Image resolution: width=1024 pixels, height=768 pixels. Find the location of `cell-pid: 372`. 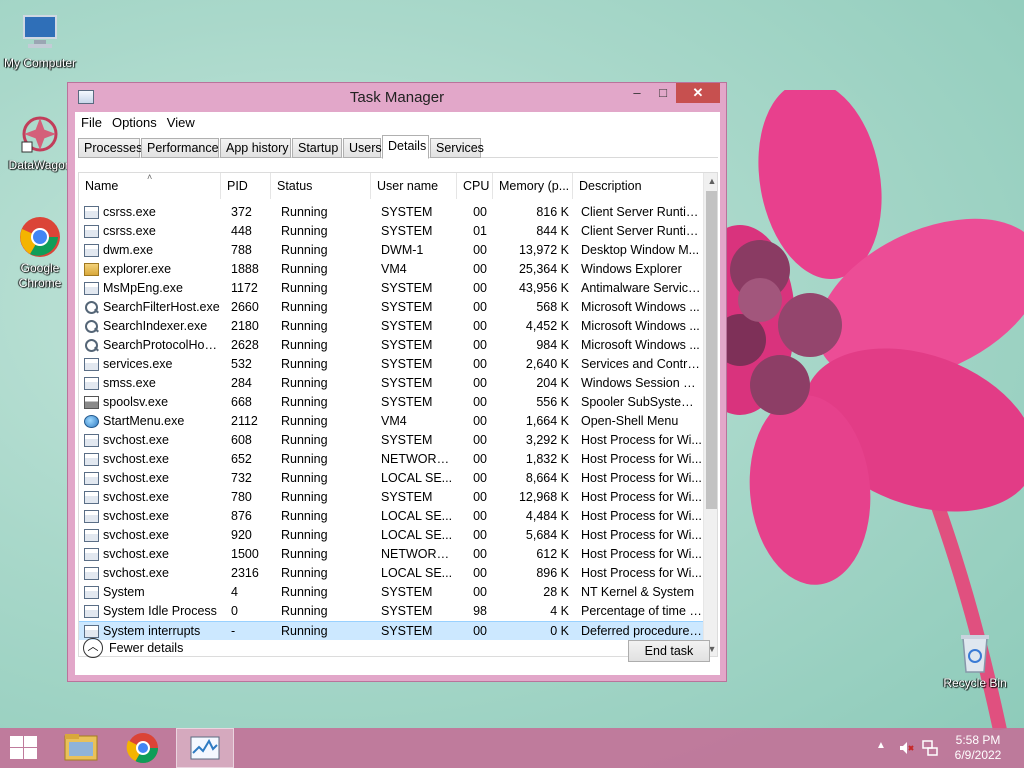

cell-pid: 372 is located at coordinates (241, 212).